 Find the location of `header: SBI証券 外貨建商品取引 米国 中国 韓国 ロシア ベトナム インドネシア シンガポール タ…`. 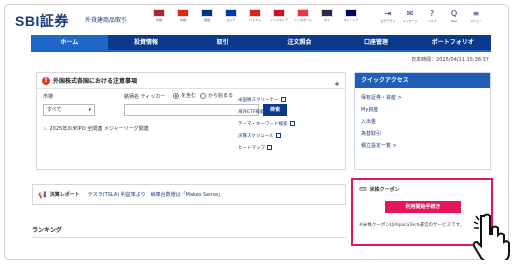

header: SBI証券 外貨建商品取引 米国 中国 韓国 ロシア ベトナム インドネシア シンガポール タ… is located at coordinates (256, 18).